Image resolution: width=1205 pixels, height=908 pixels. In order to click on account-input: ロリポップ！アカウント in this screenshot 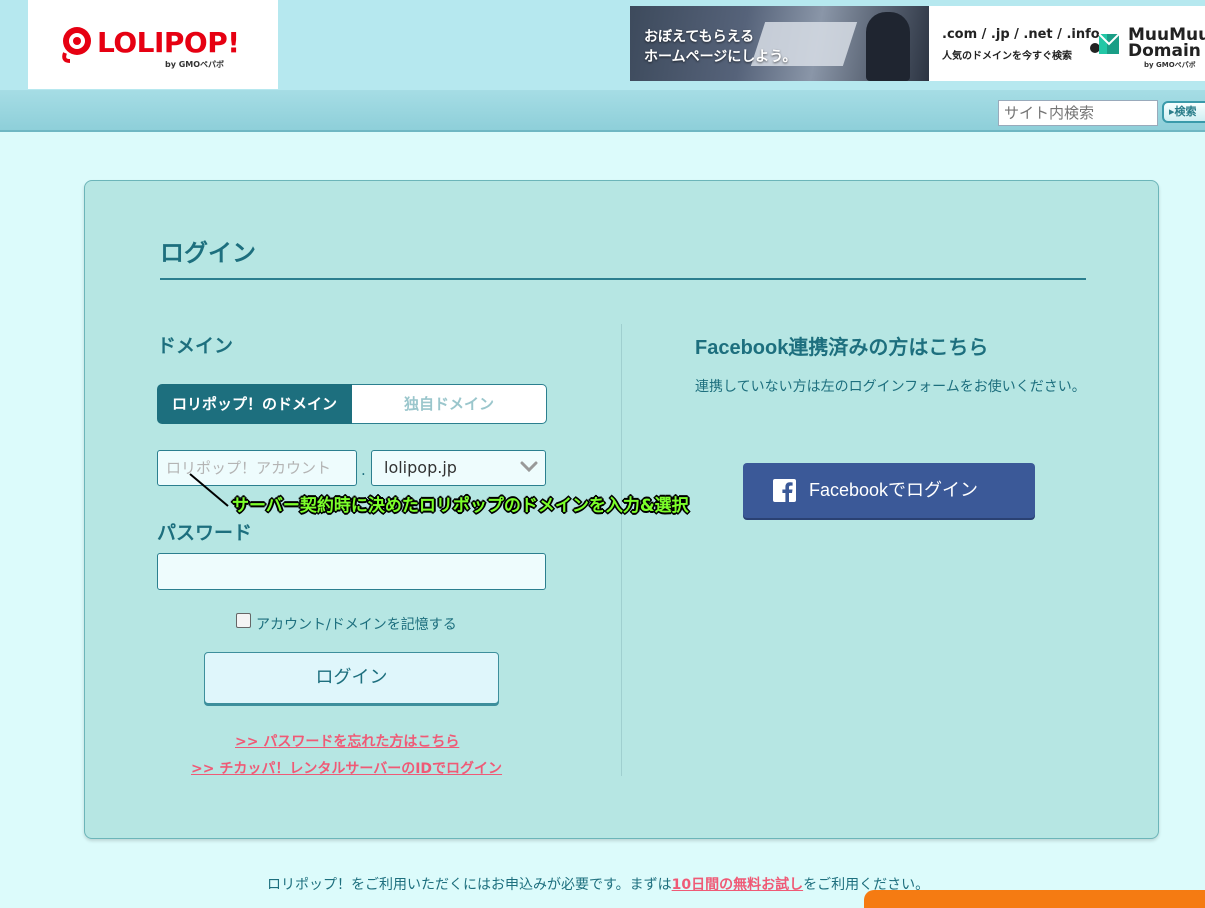, I will do `click(257, 468)`.